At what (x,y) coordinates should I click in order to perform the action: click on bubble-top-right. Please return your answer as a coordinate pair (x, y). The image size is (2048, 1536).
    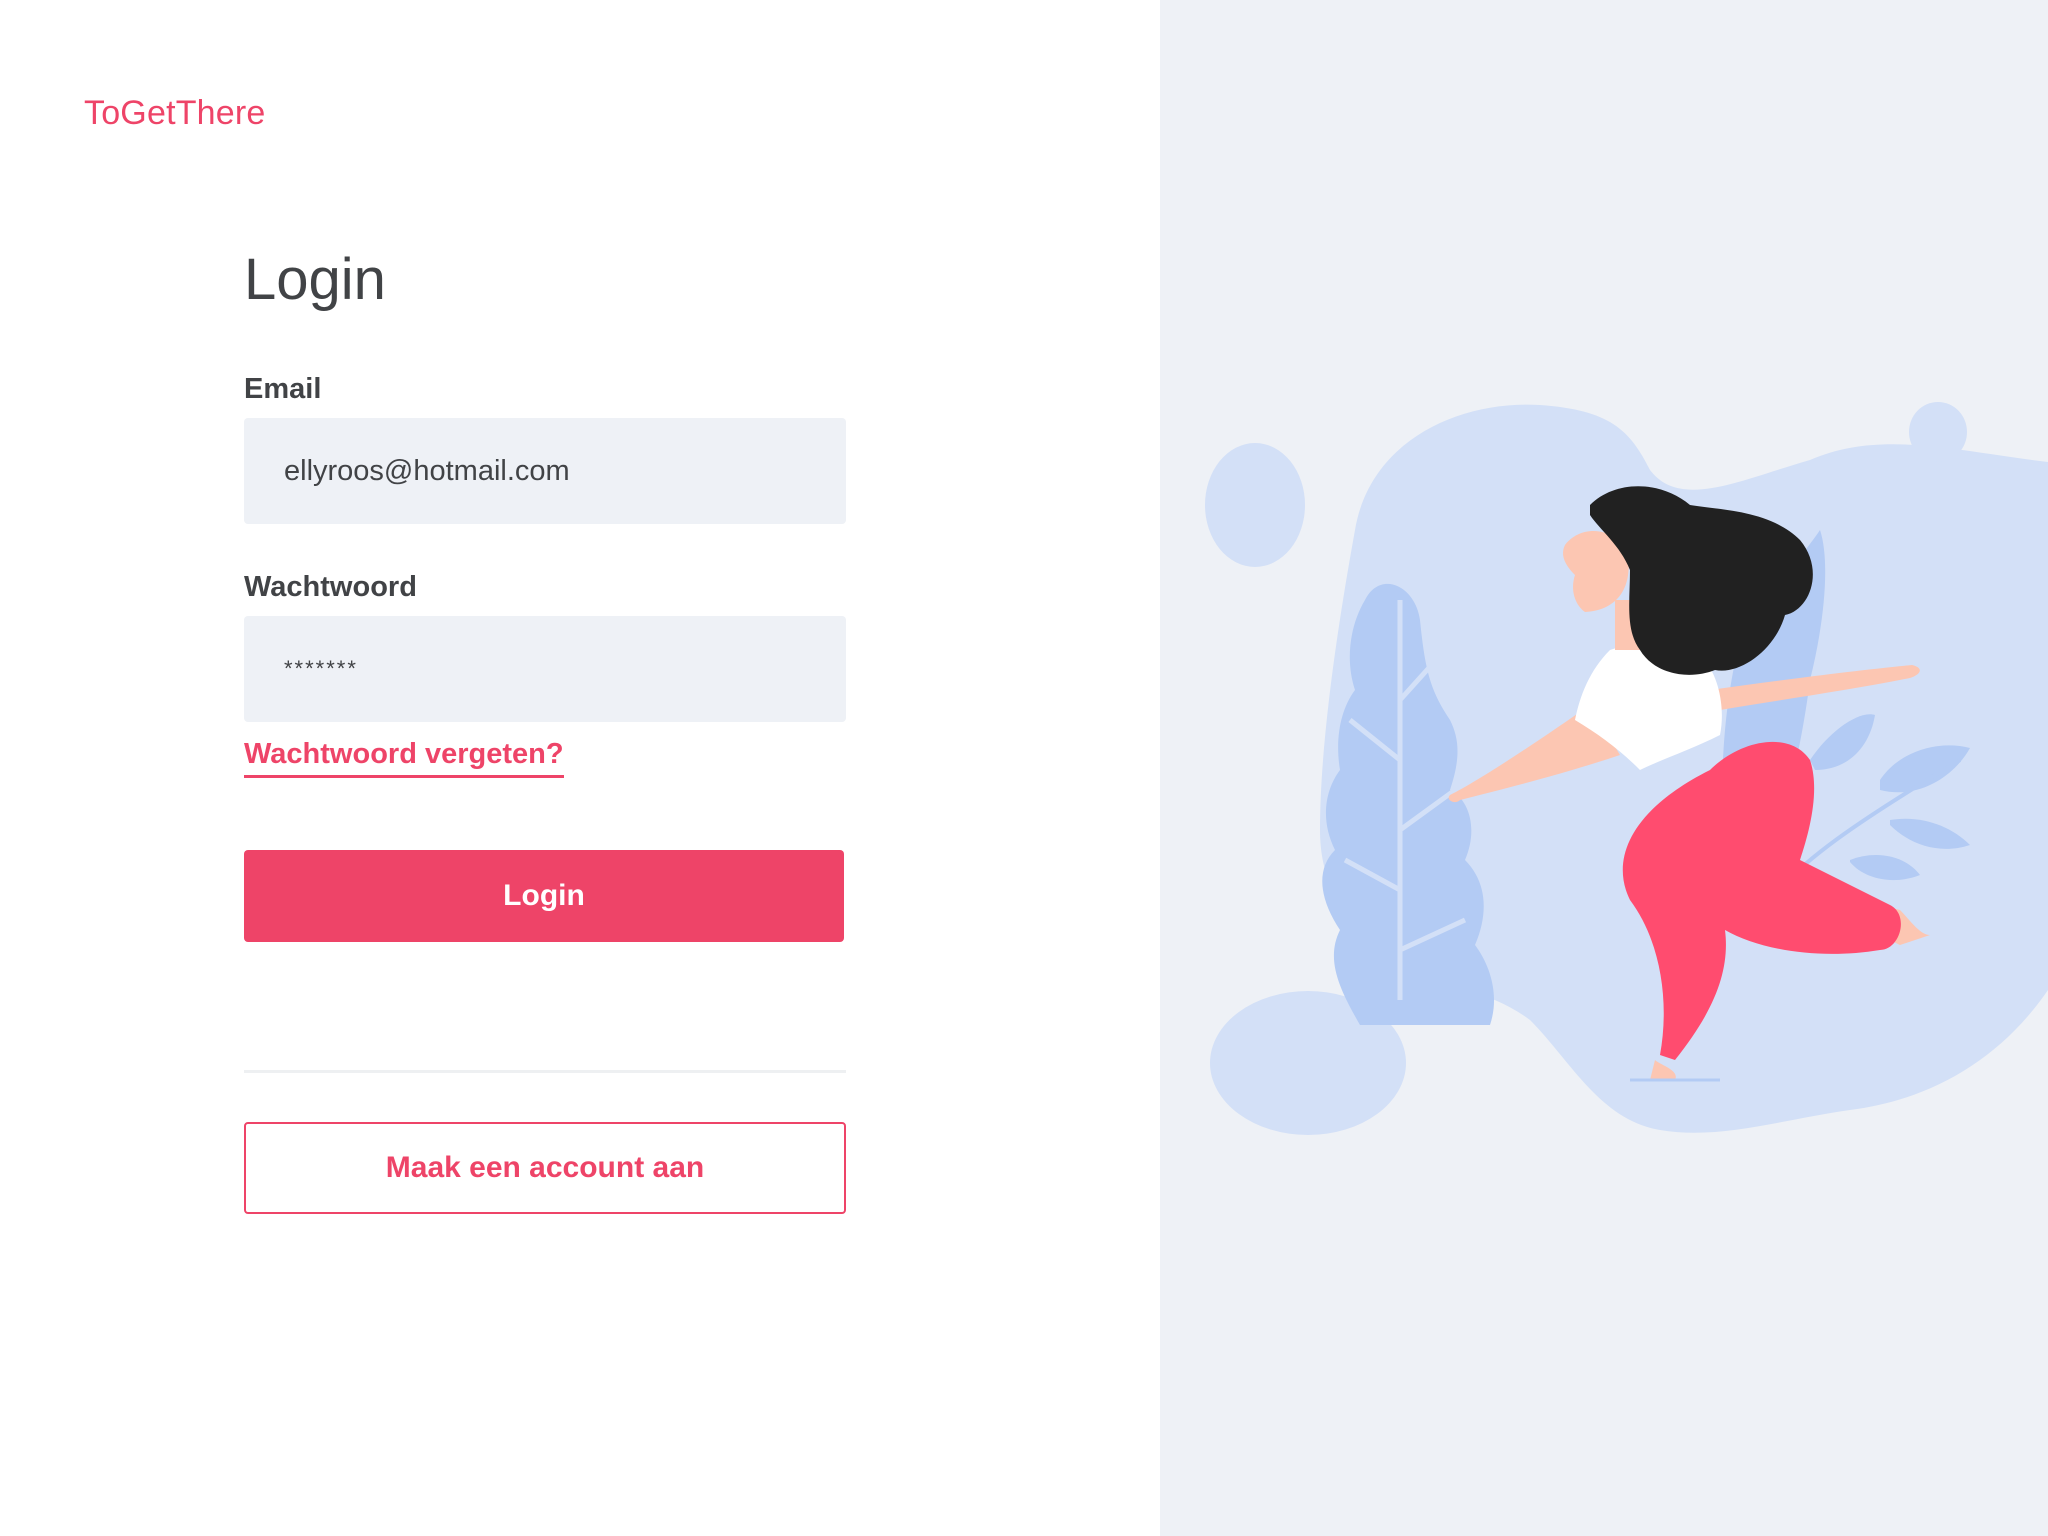
    Looking at the image, I should click on (1938, 432).